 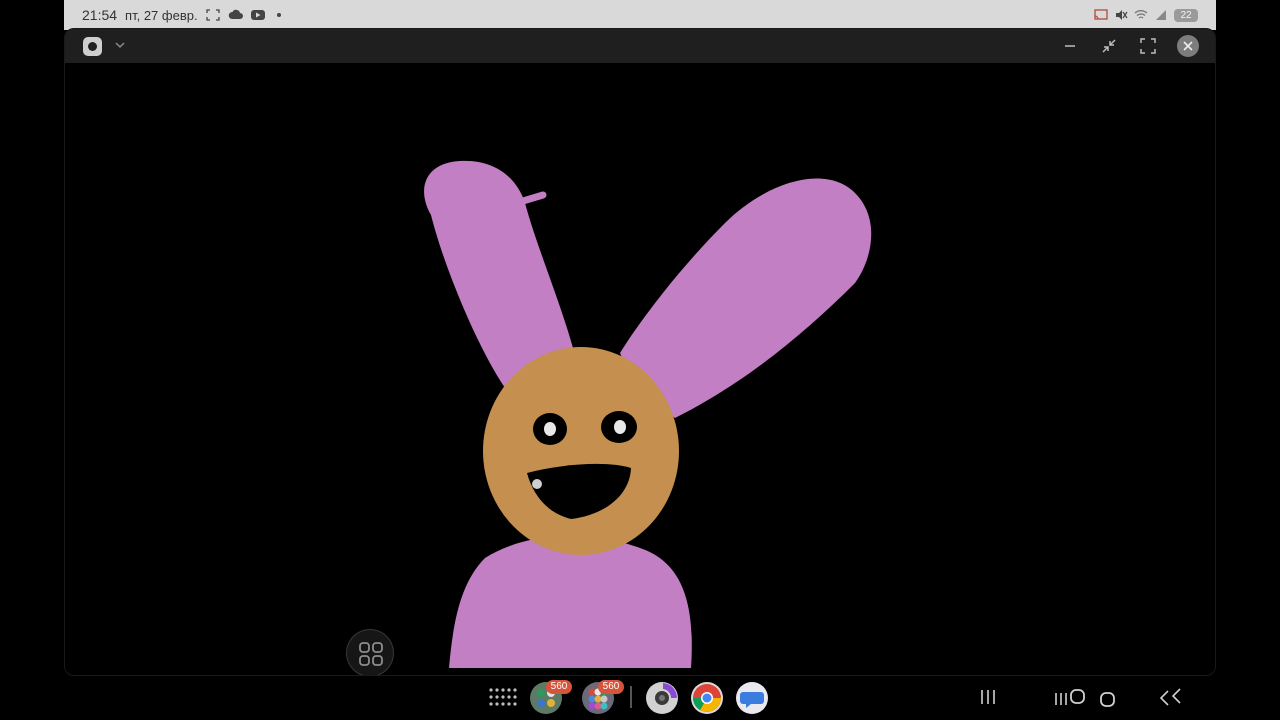 I want to click on minimize-button, so click(x=1070, y=46).